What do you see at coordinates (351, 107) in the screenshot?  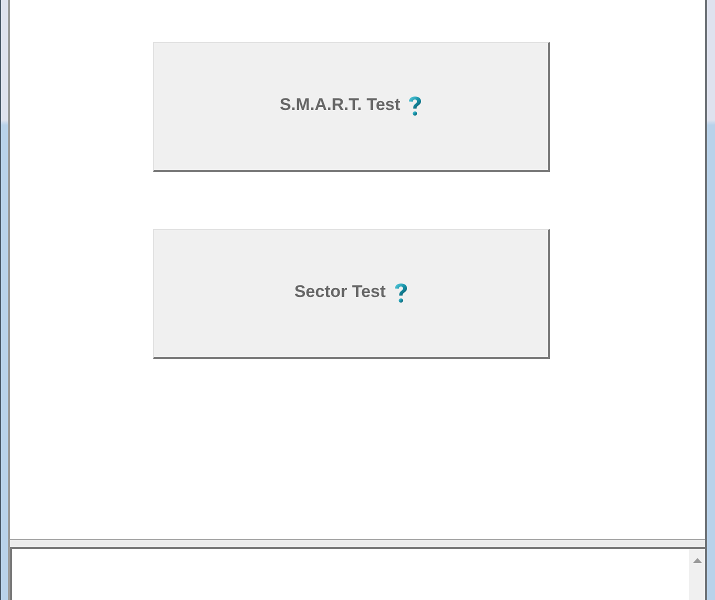 I see `test-button: S.M.A.R.T. Test` at bounding box center [351, 107].